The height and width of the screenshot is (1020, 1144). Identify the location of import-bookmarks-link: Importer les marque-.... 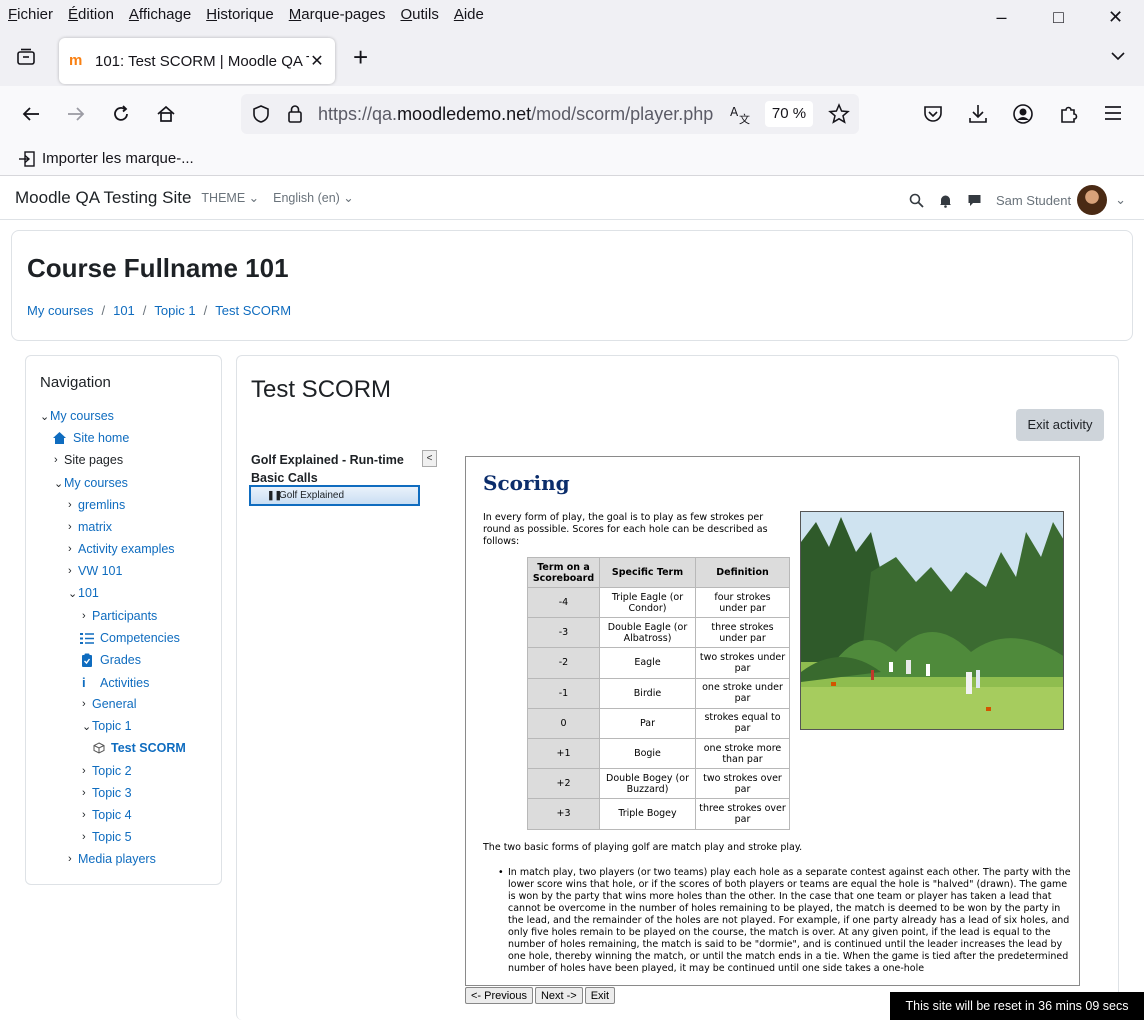
(118, 158).